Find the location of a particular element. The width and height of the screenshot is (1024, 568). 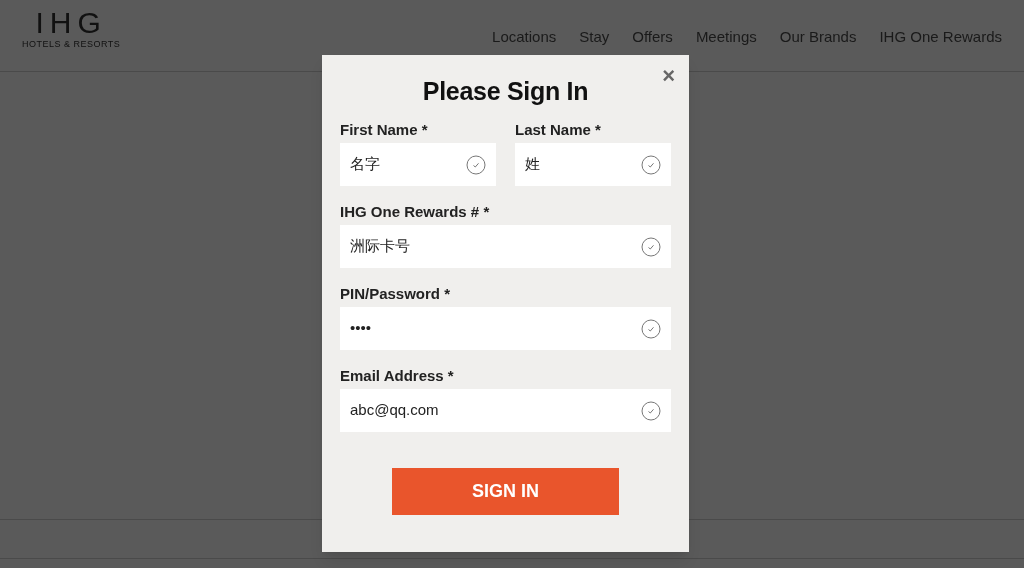

input-field: 名字 is located at coordinates (418, 164).